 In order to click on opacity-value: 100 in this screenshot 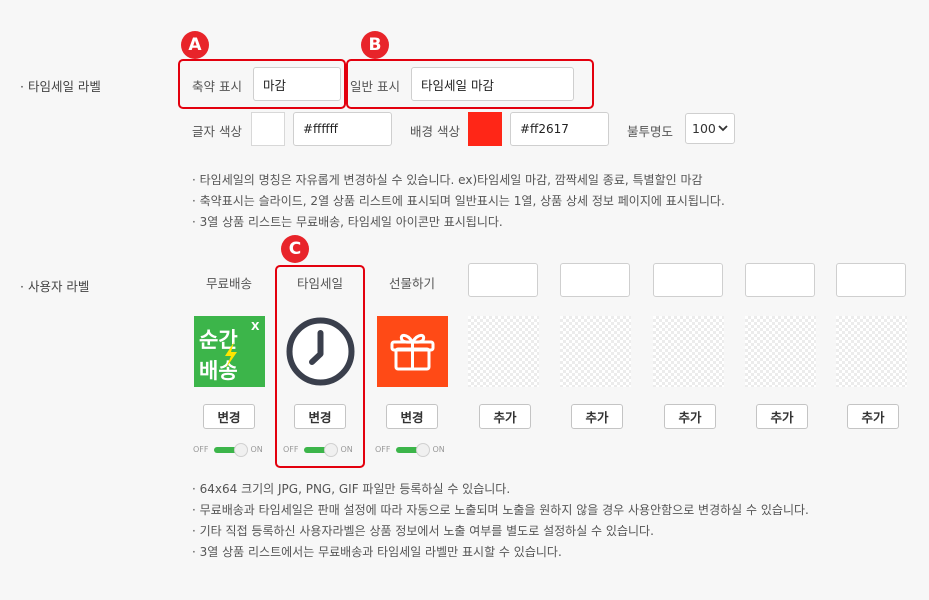, I will do `click(704, 128)`.